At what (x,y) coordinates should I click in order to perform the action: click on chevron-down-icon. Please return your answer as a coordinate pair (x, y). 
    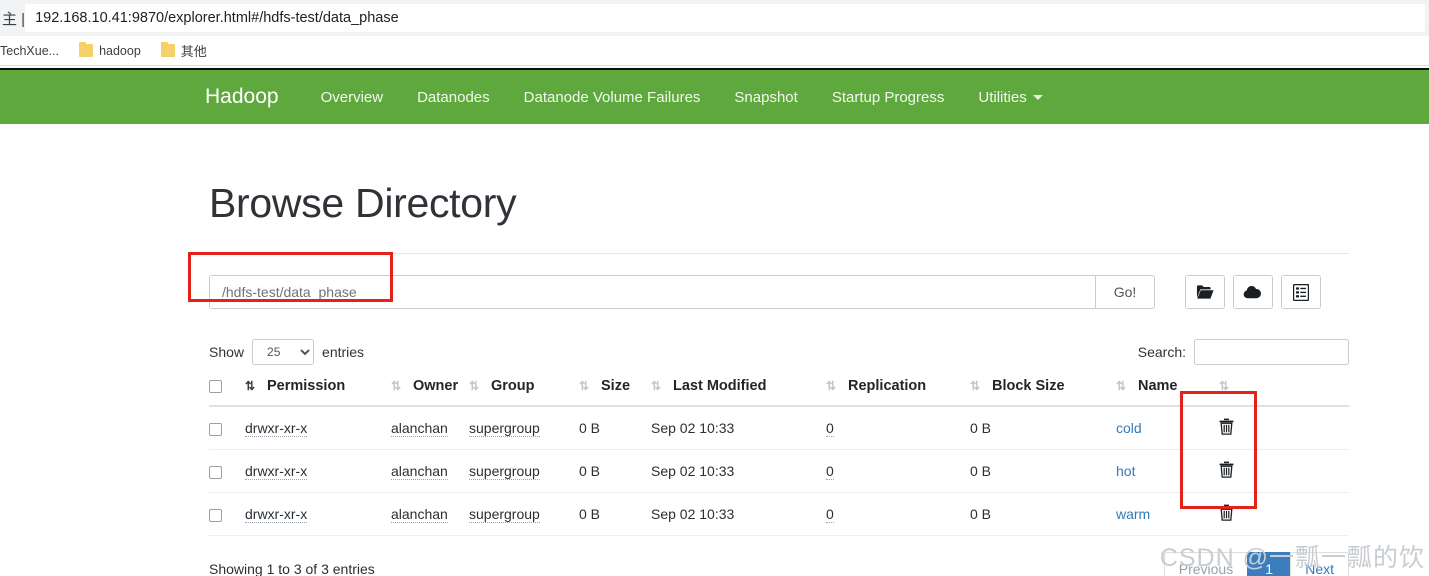
    Looking at the image, I should click on (1037, 98).